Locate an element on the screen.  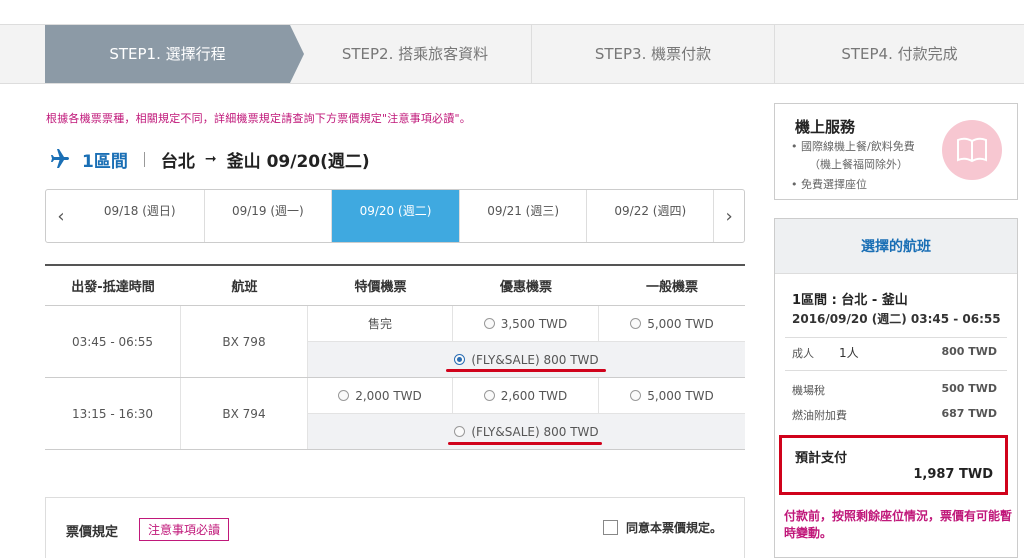
route-arrow-icon: ➞ is located at coordinates (210, 159).